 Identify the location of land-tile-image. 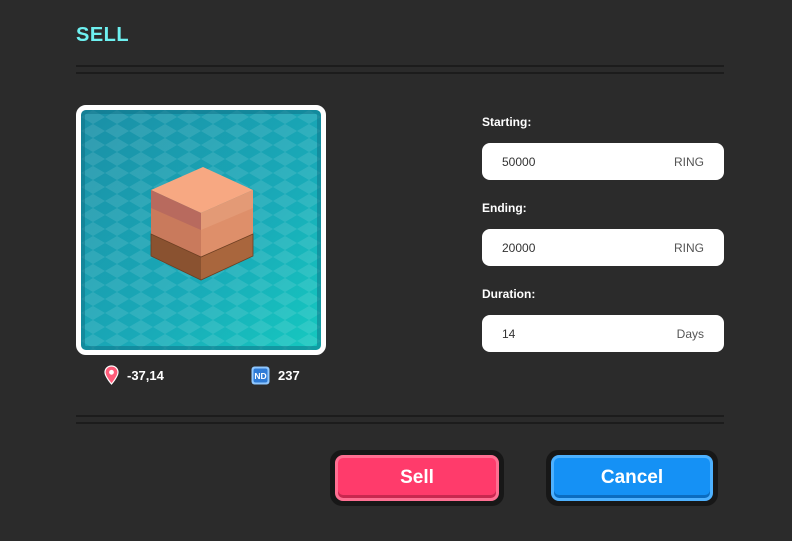
(201, 230).